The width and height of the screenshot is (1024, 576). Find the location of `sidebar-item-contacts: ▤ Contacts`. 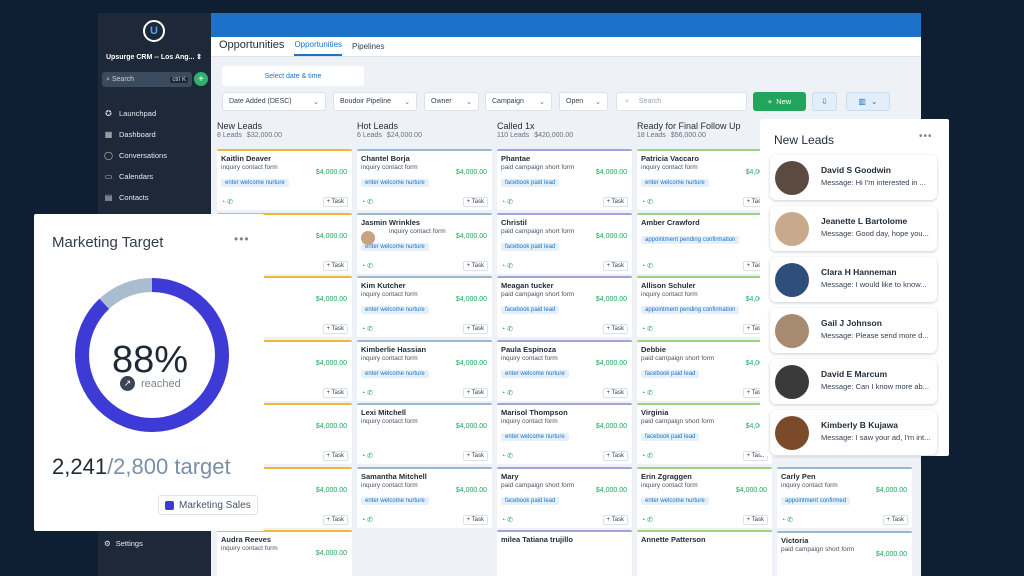

sidebar-item-contacts: ▤ Contacts is located at coordinates (154, 197).